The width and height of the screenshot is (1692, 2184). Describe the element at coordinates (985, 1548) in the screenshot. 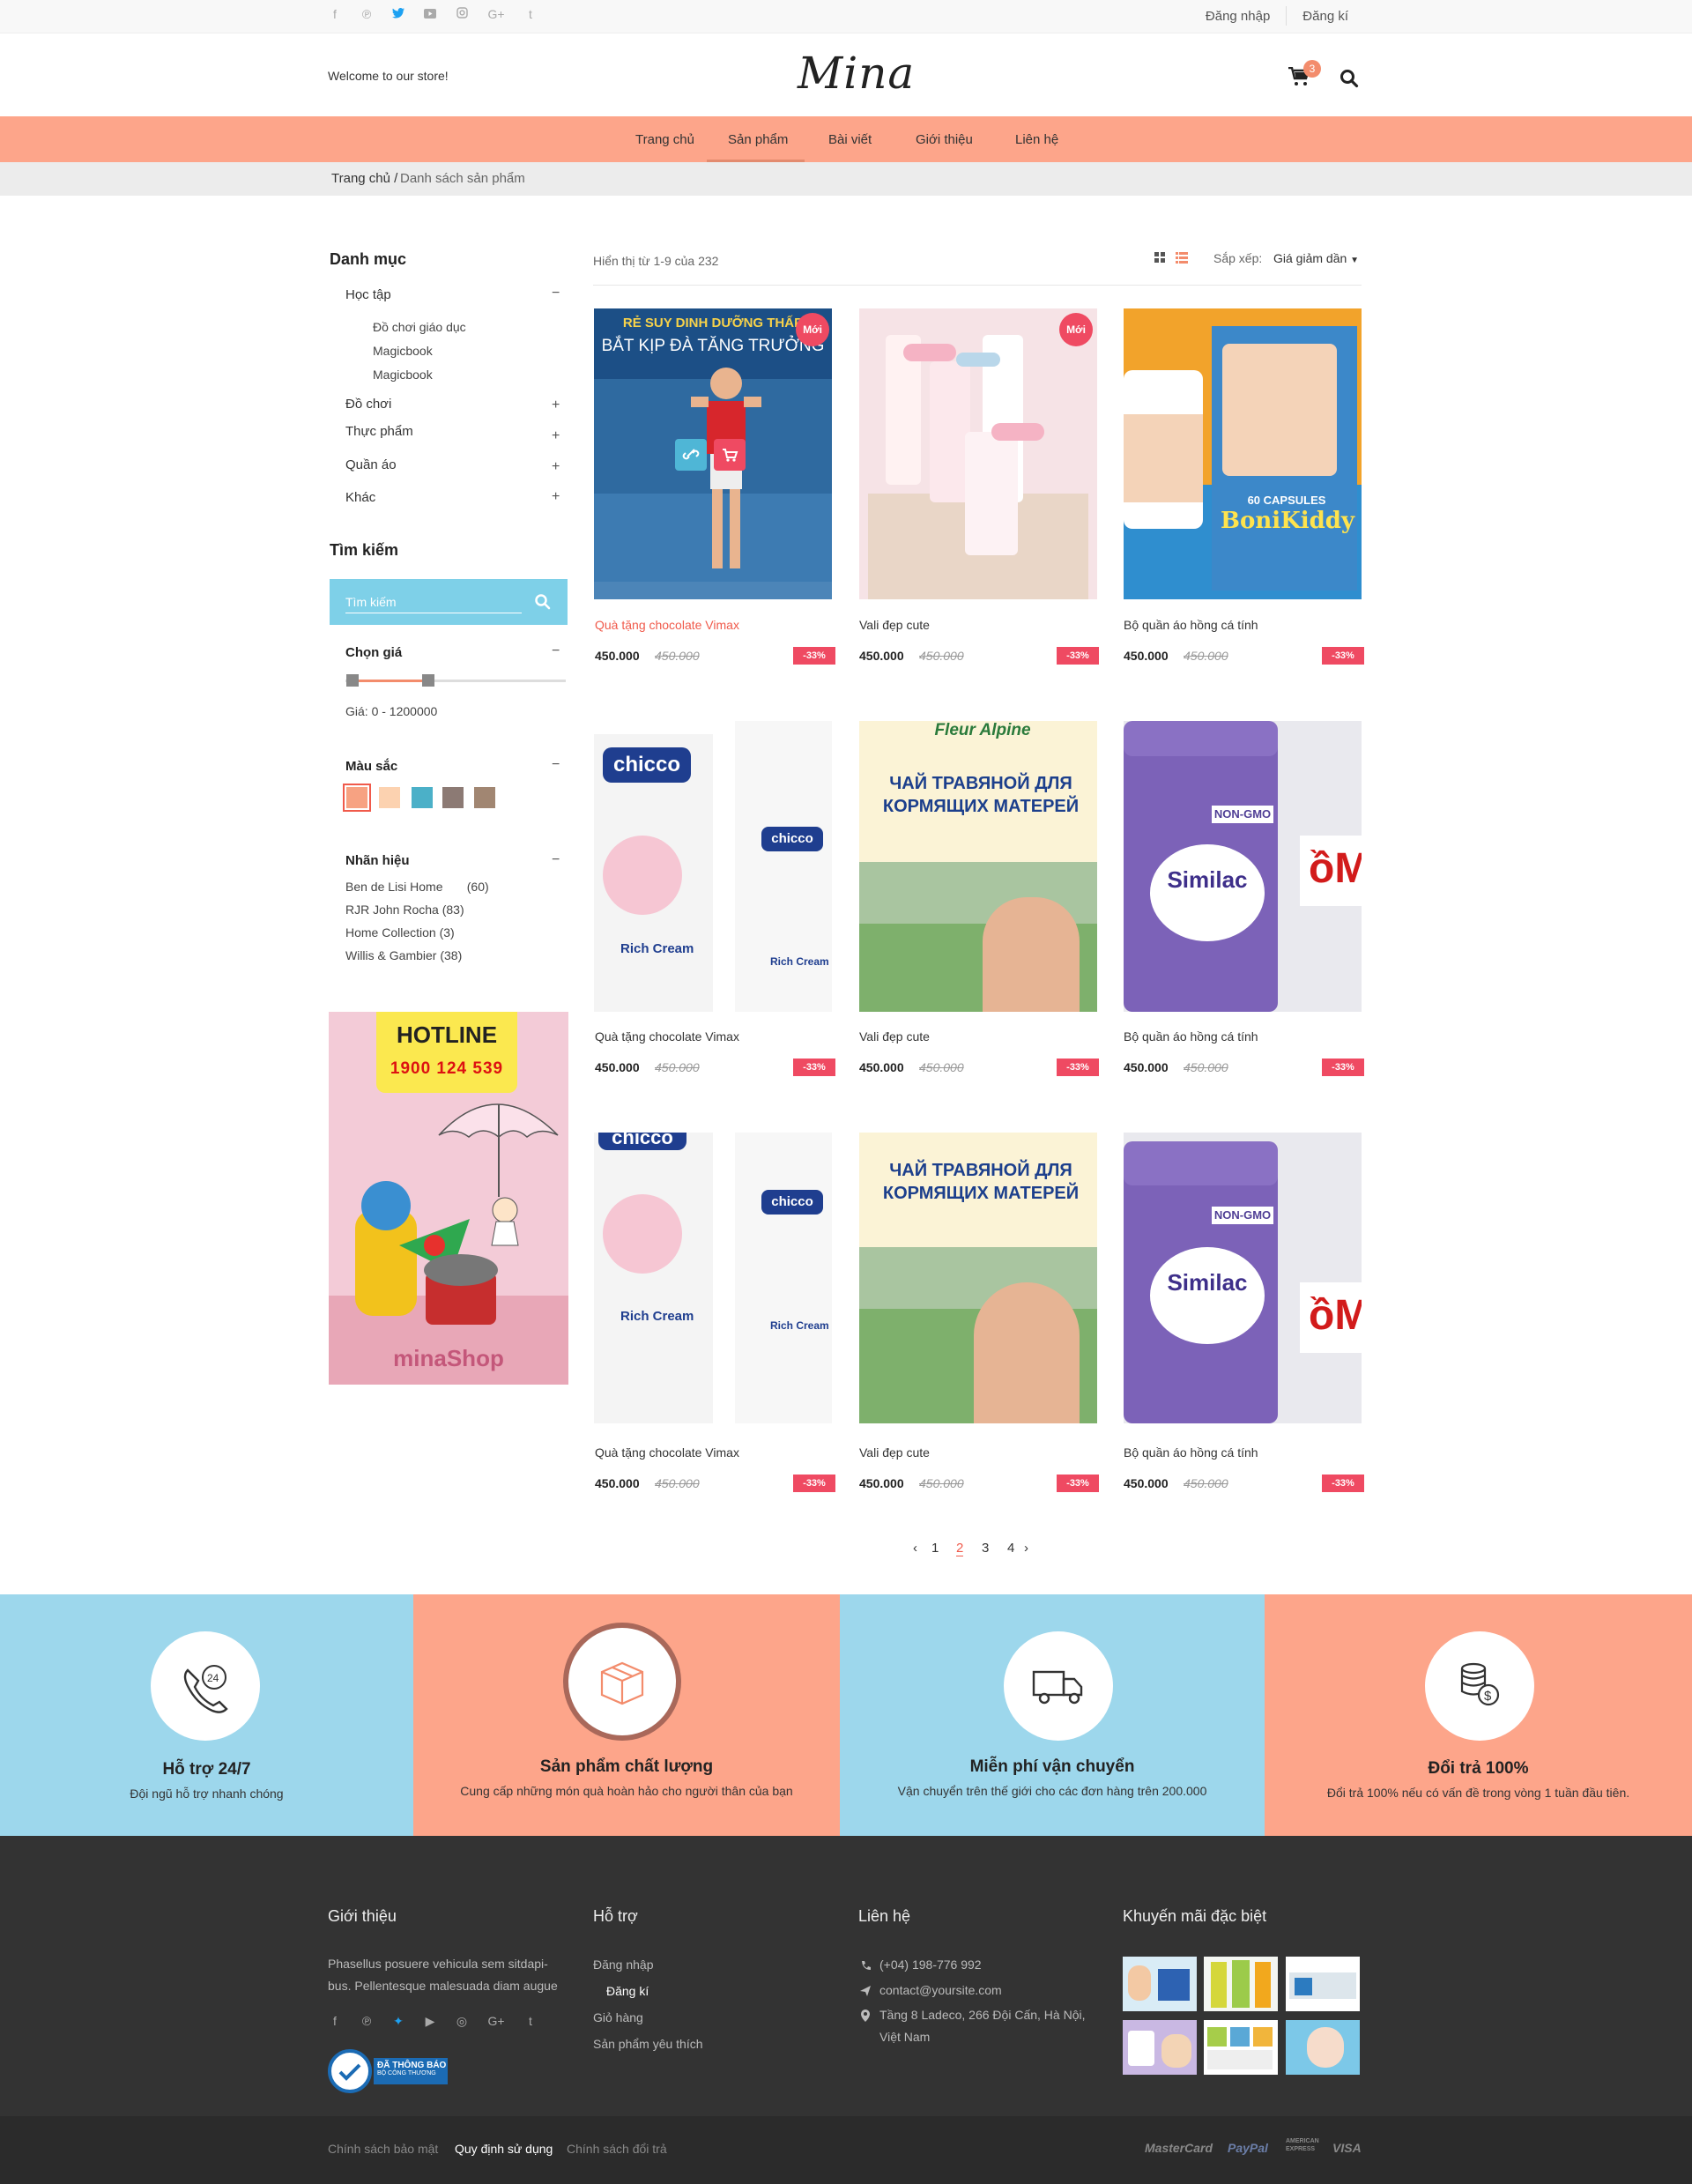

I see `pagination-page: 3` at that location.